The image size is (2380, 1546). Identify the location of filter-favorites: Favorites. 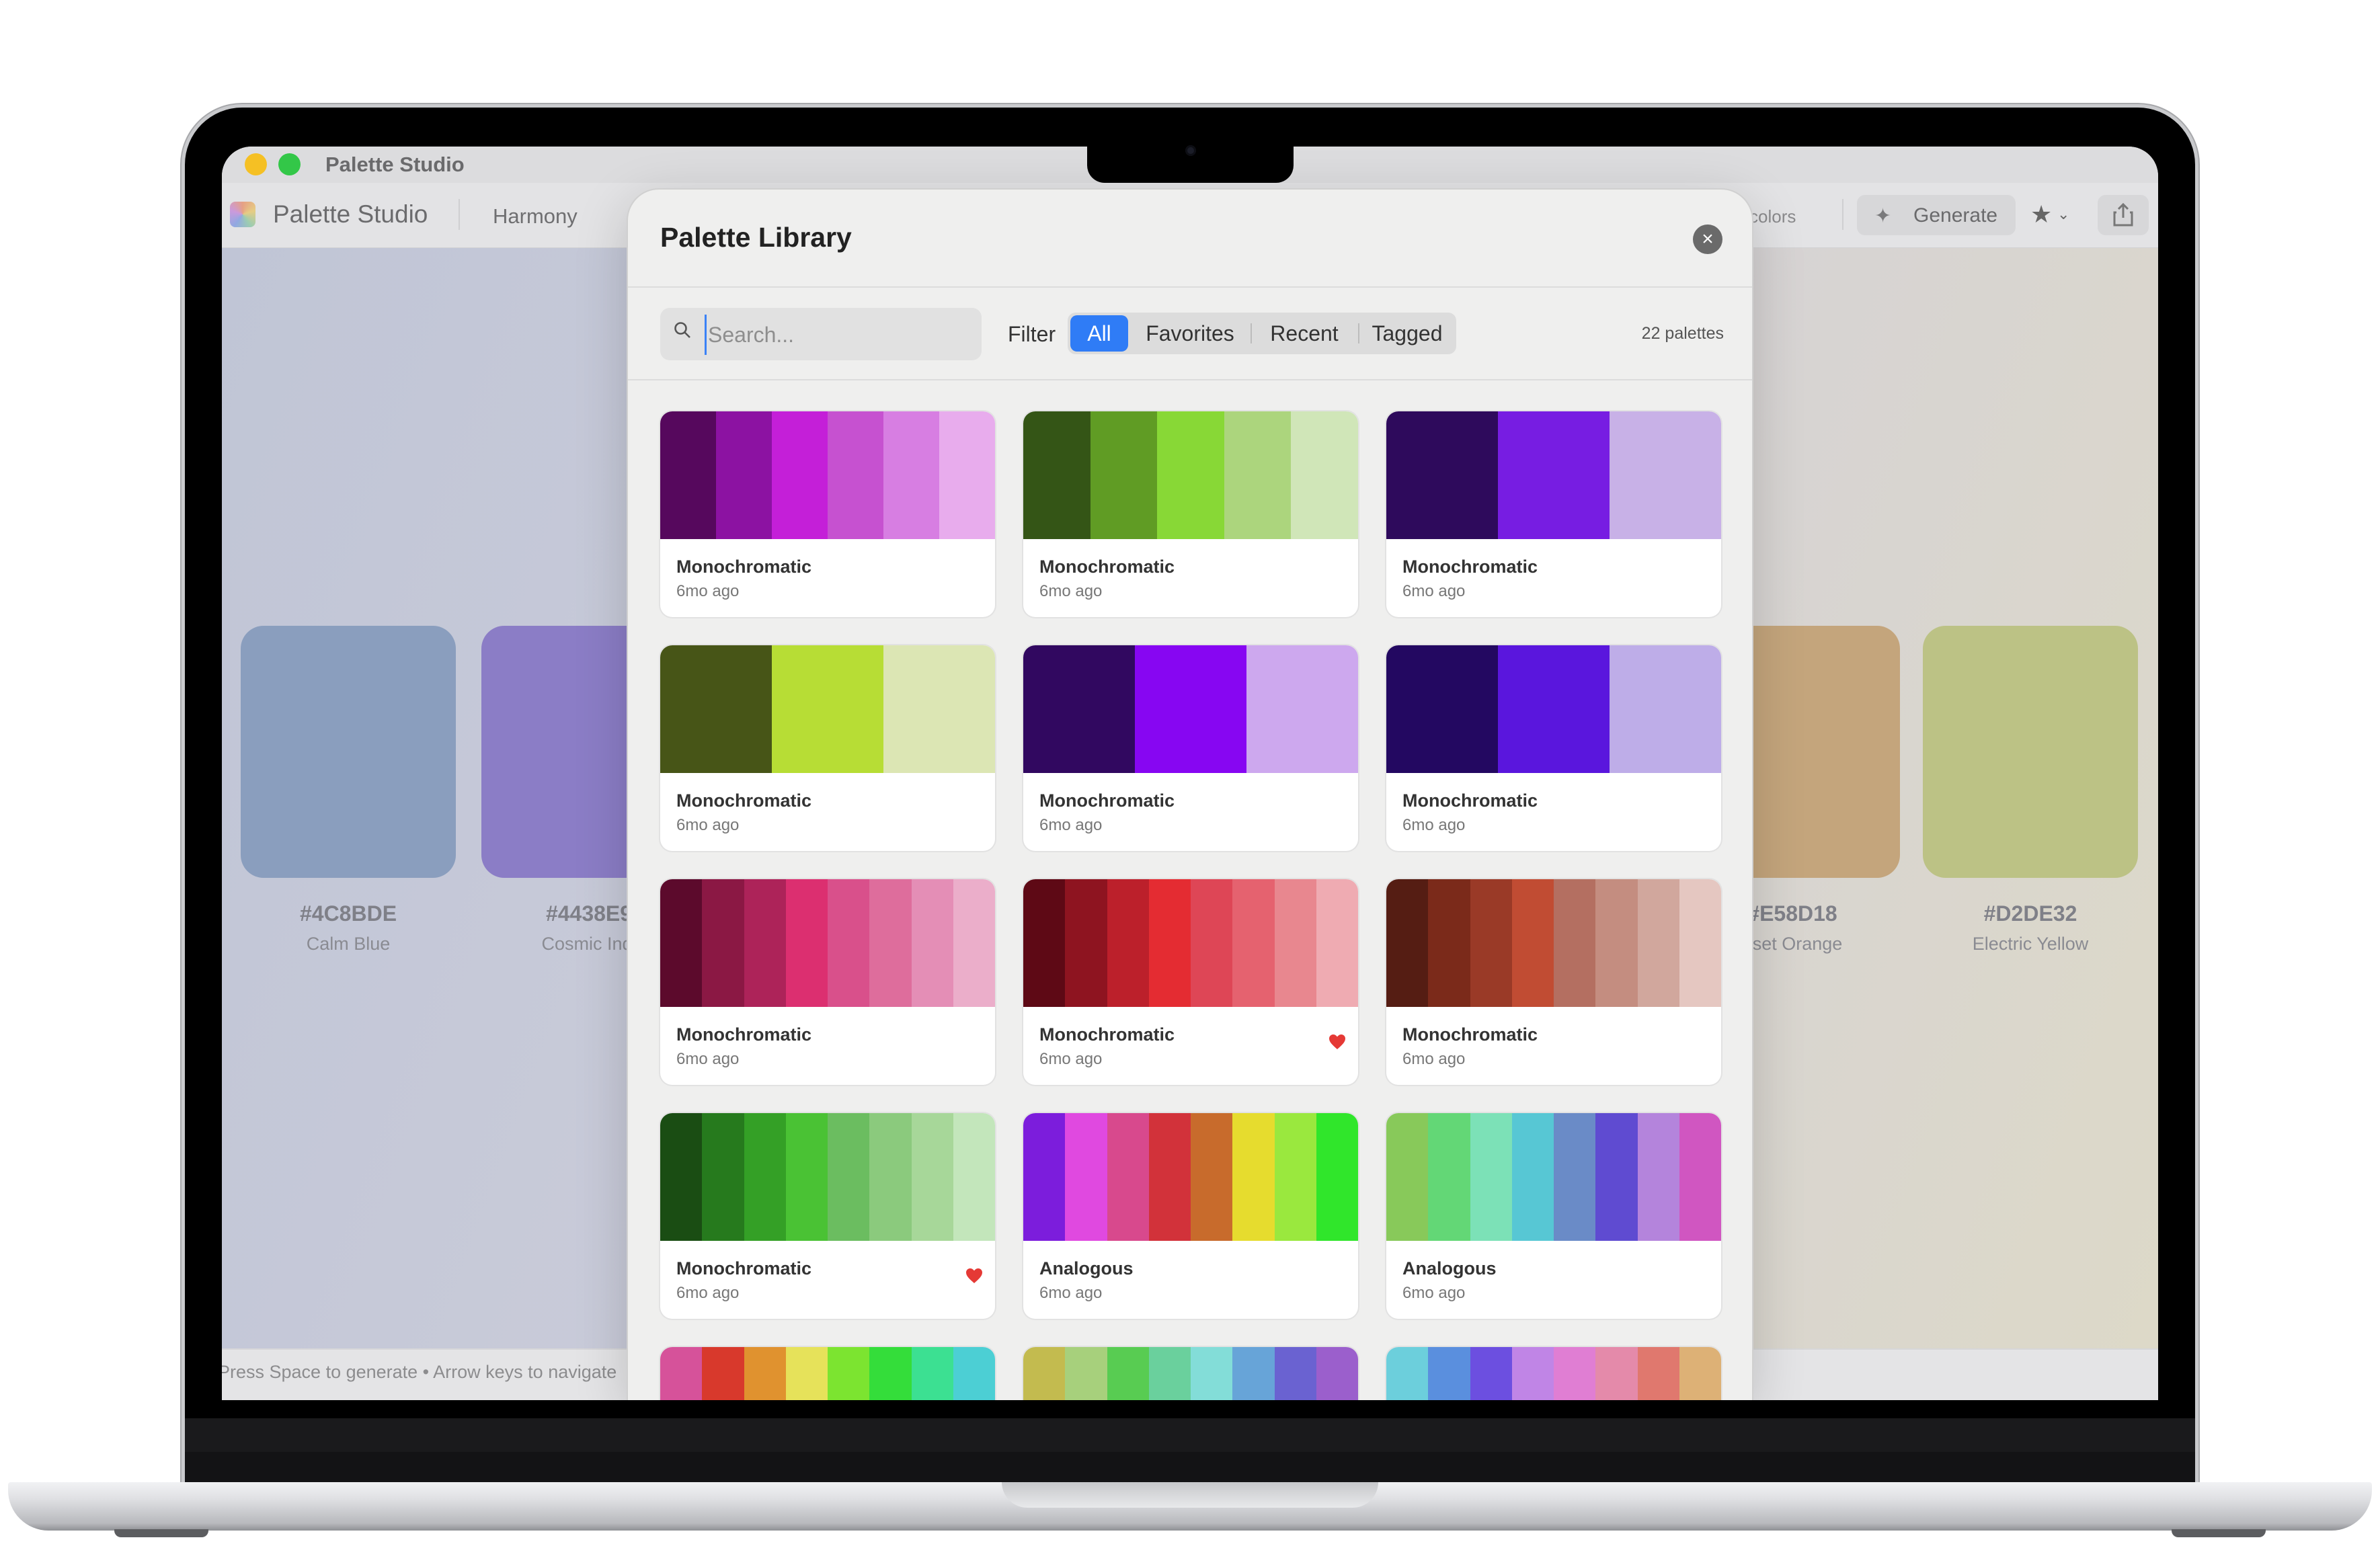
(1190, 334).